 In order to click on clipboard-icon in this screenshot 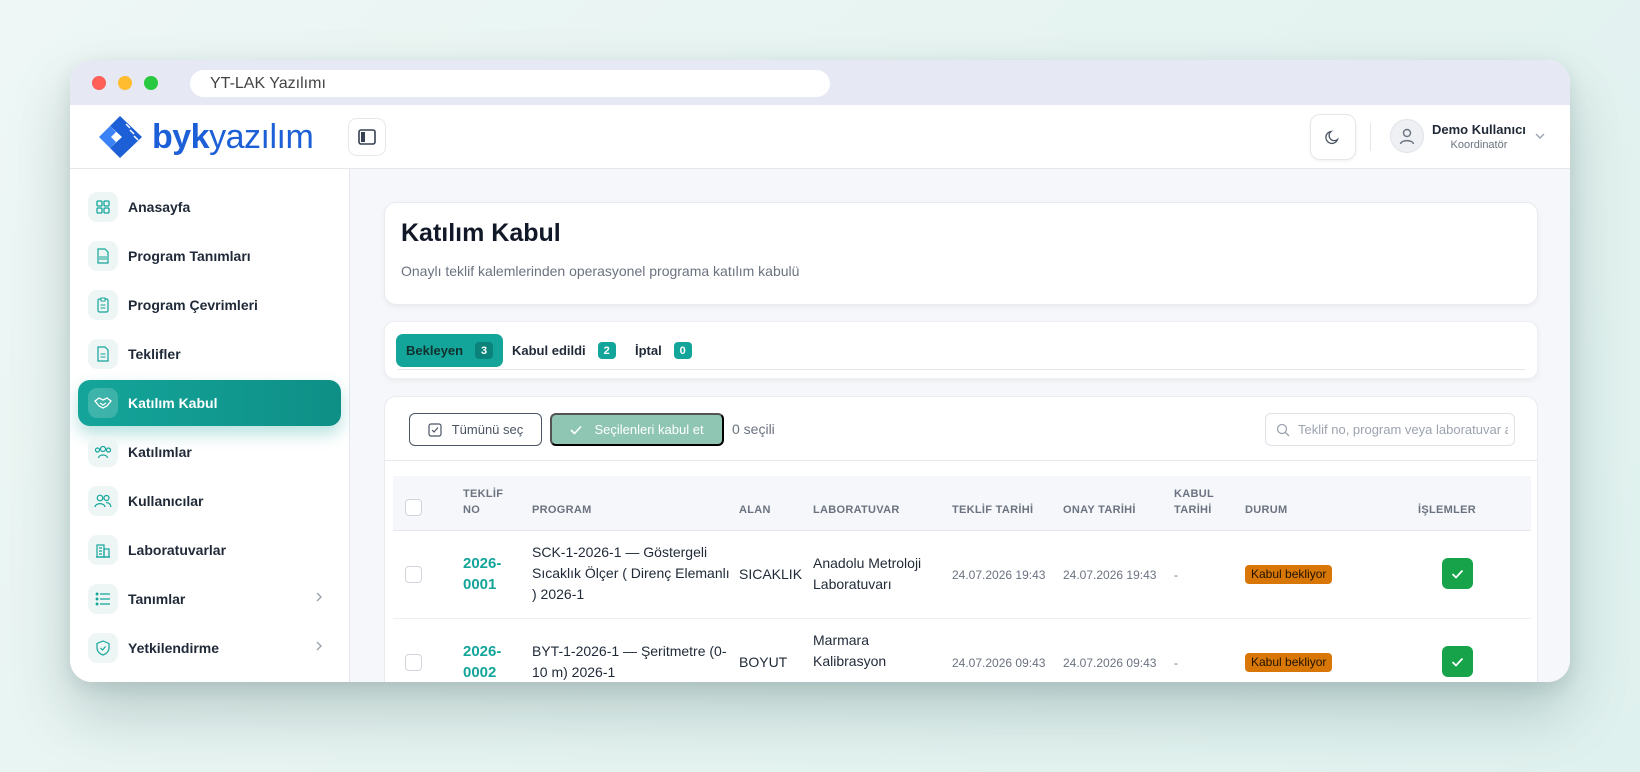, I will do `click(103, 305)`.